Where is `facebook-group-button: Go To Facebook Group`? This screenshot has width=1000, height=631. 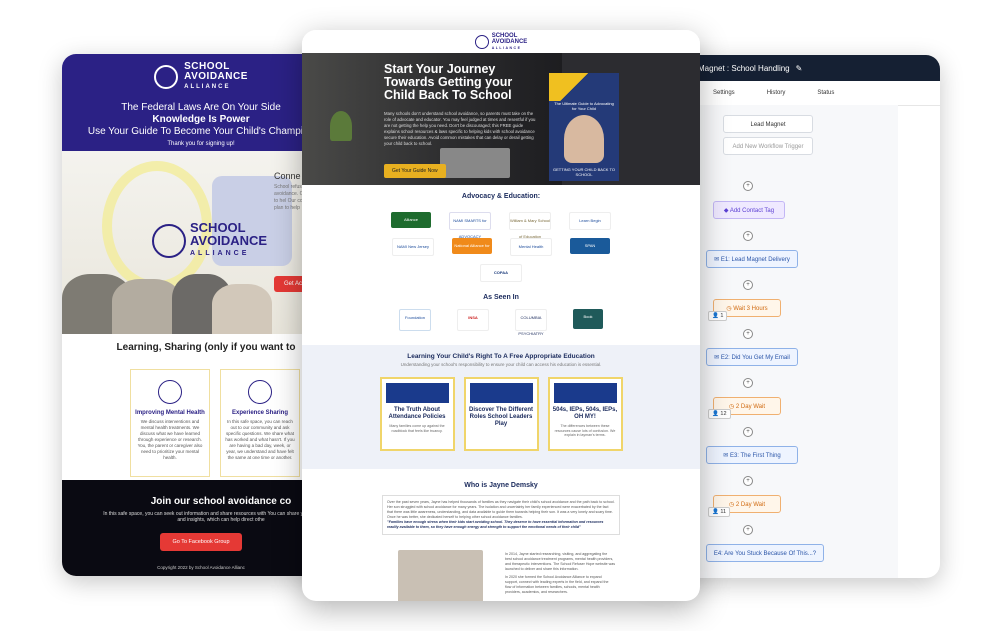
facebook-group-button: Go To Facebook Group is located at coordinates (201, 542).